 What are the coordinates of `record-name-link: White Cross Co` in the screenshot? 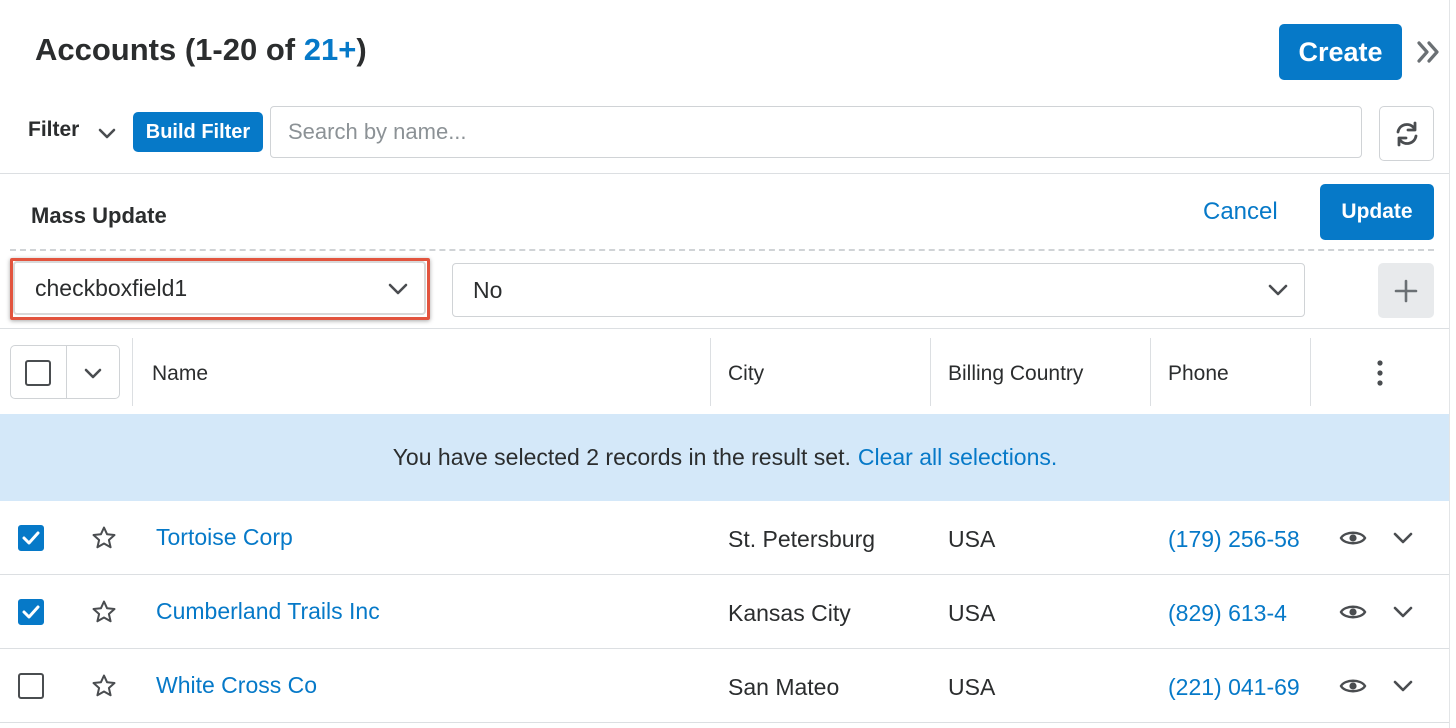 It's located at (236, 685).